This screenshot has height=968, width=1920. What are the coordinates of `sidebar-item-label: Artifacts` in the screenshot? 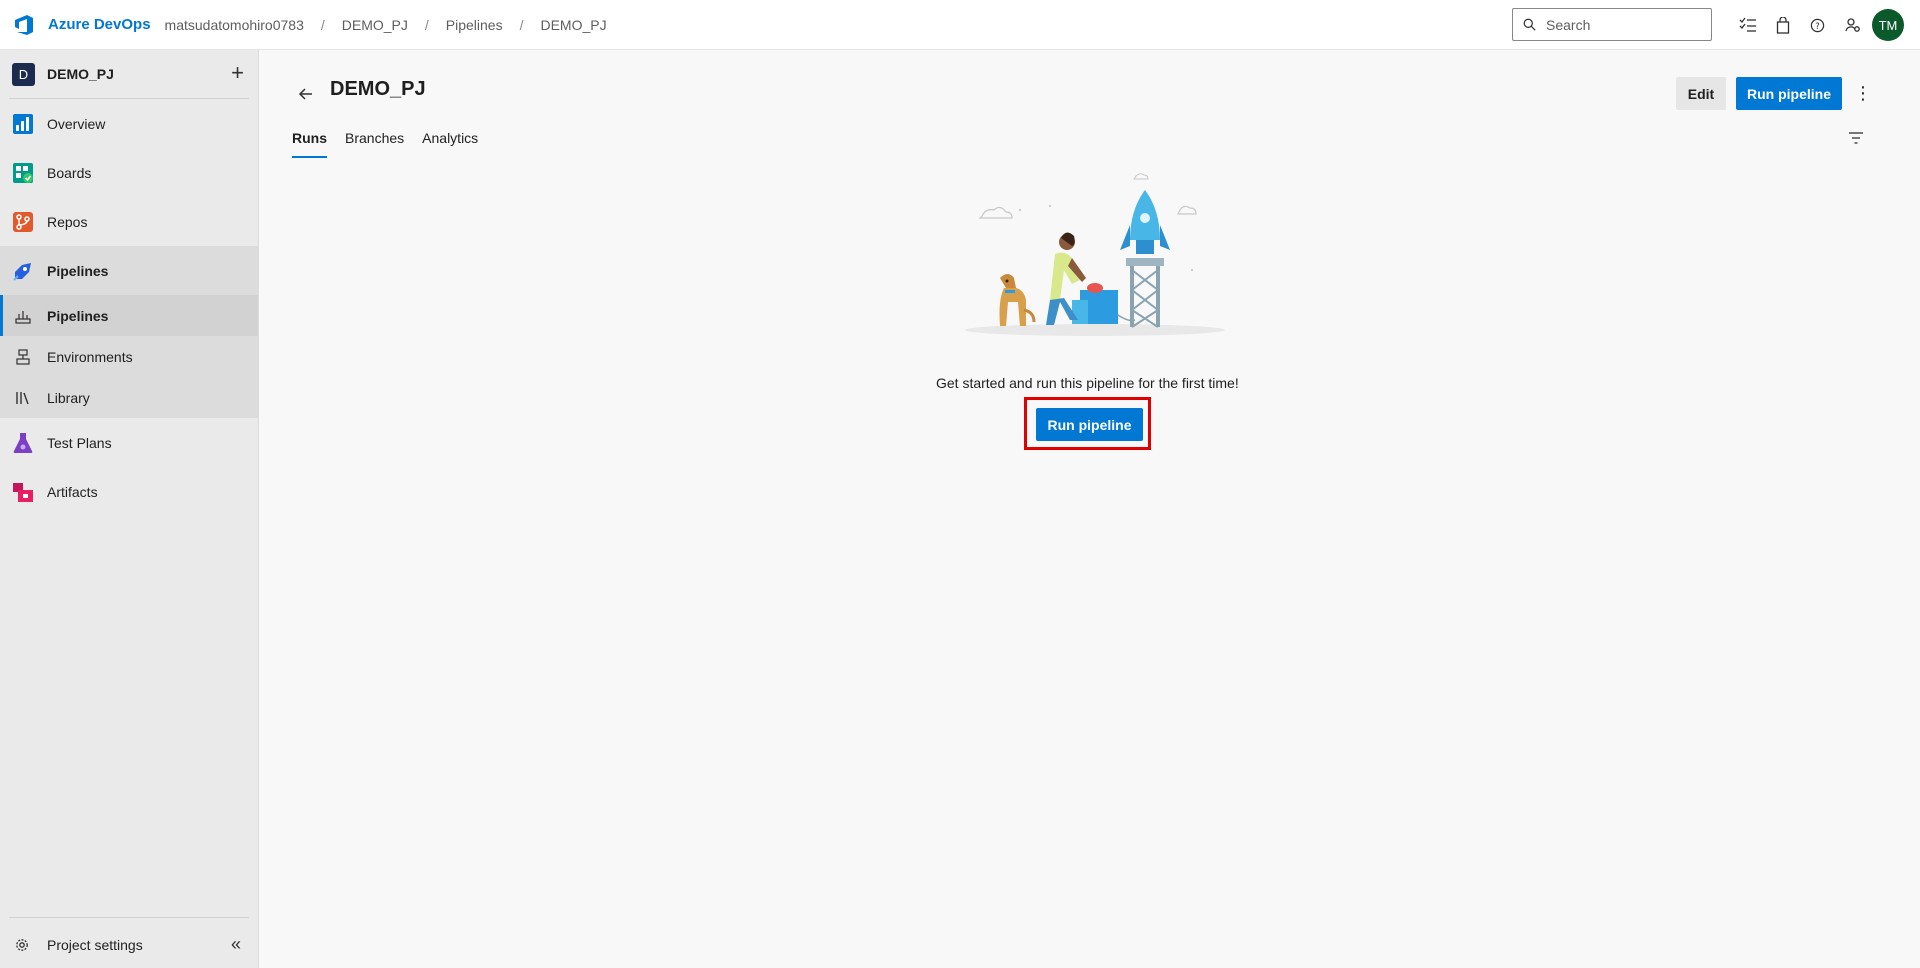 It's located at (72, 491).